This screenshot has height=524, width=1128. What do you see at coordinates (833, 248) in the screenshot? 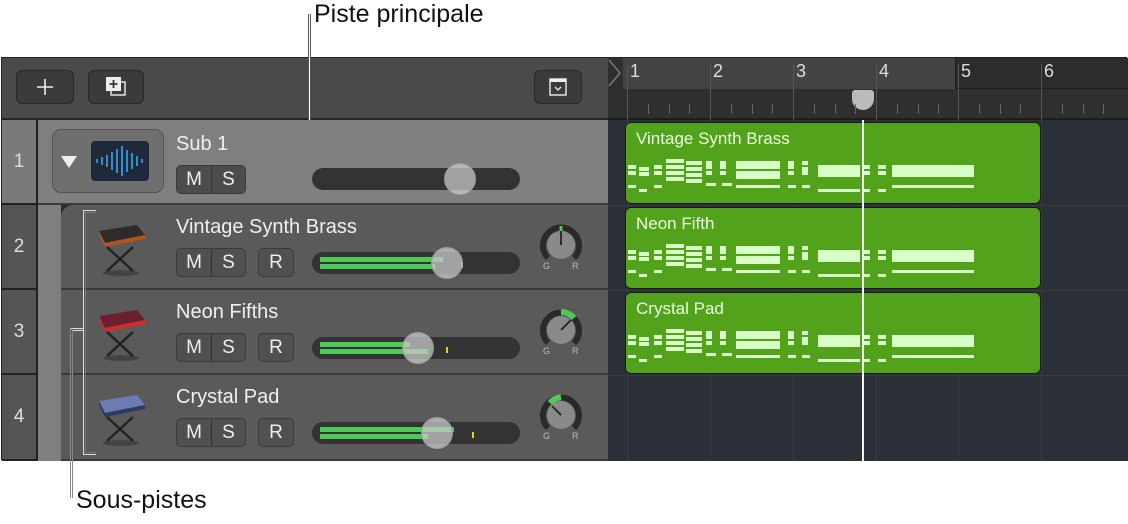
I see `midi-region: Neon Fifth` at bounding box center [833, 248].